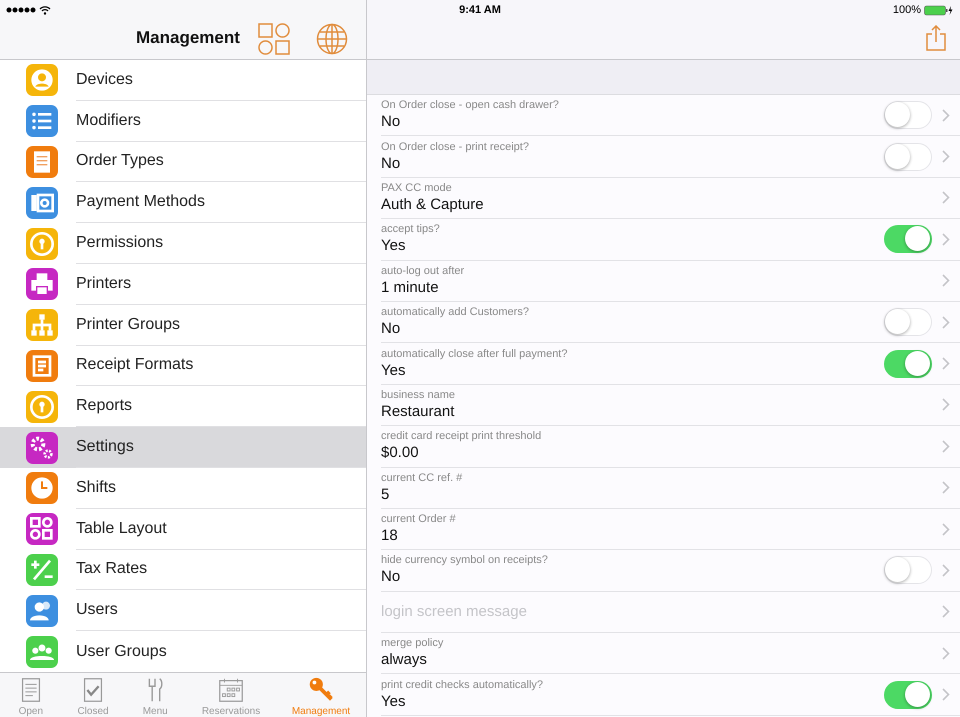  I want to click on sidebar-item: Order Types, so click(183, 162).